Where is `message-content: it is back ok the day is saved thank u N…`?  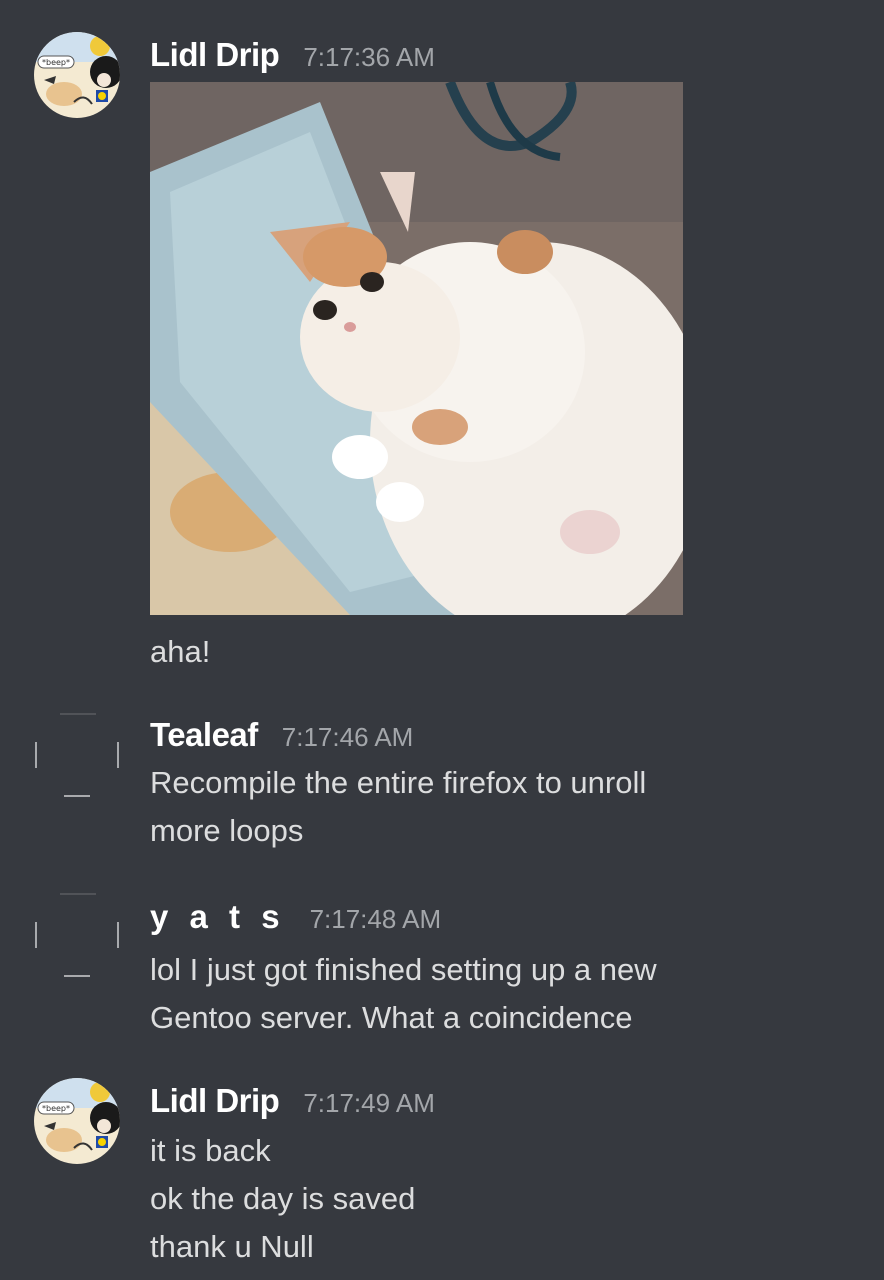
message-content: it is back ok the day is saved thank u N… is located at coordinates (282, 1199).